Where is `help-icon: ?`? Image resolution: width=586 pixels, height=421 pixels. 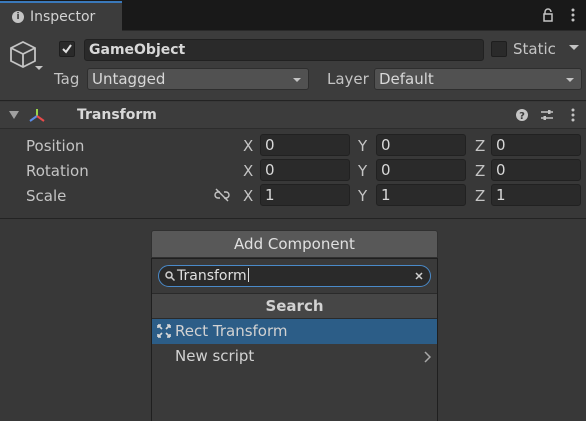 help-icon: ? is located at coordinates (522, 115).